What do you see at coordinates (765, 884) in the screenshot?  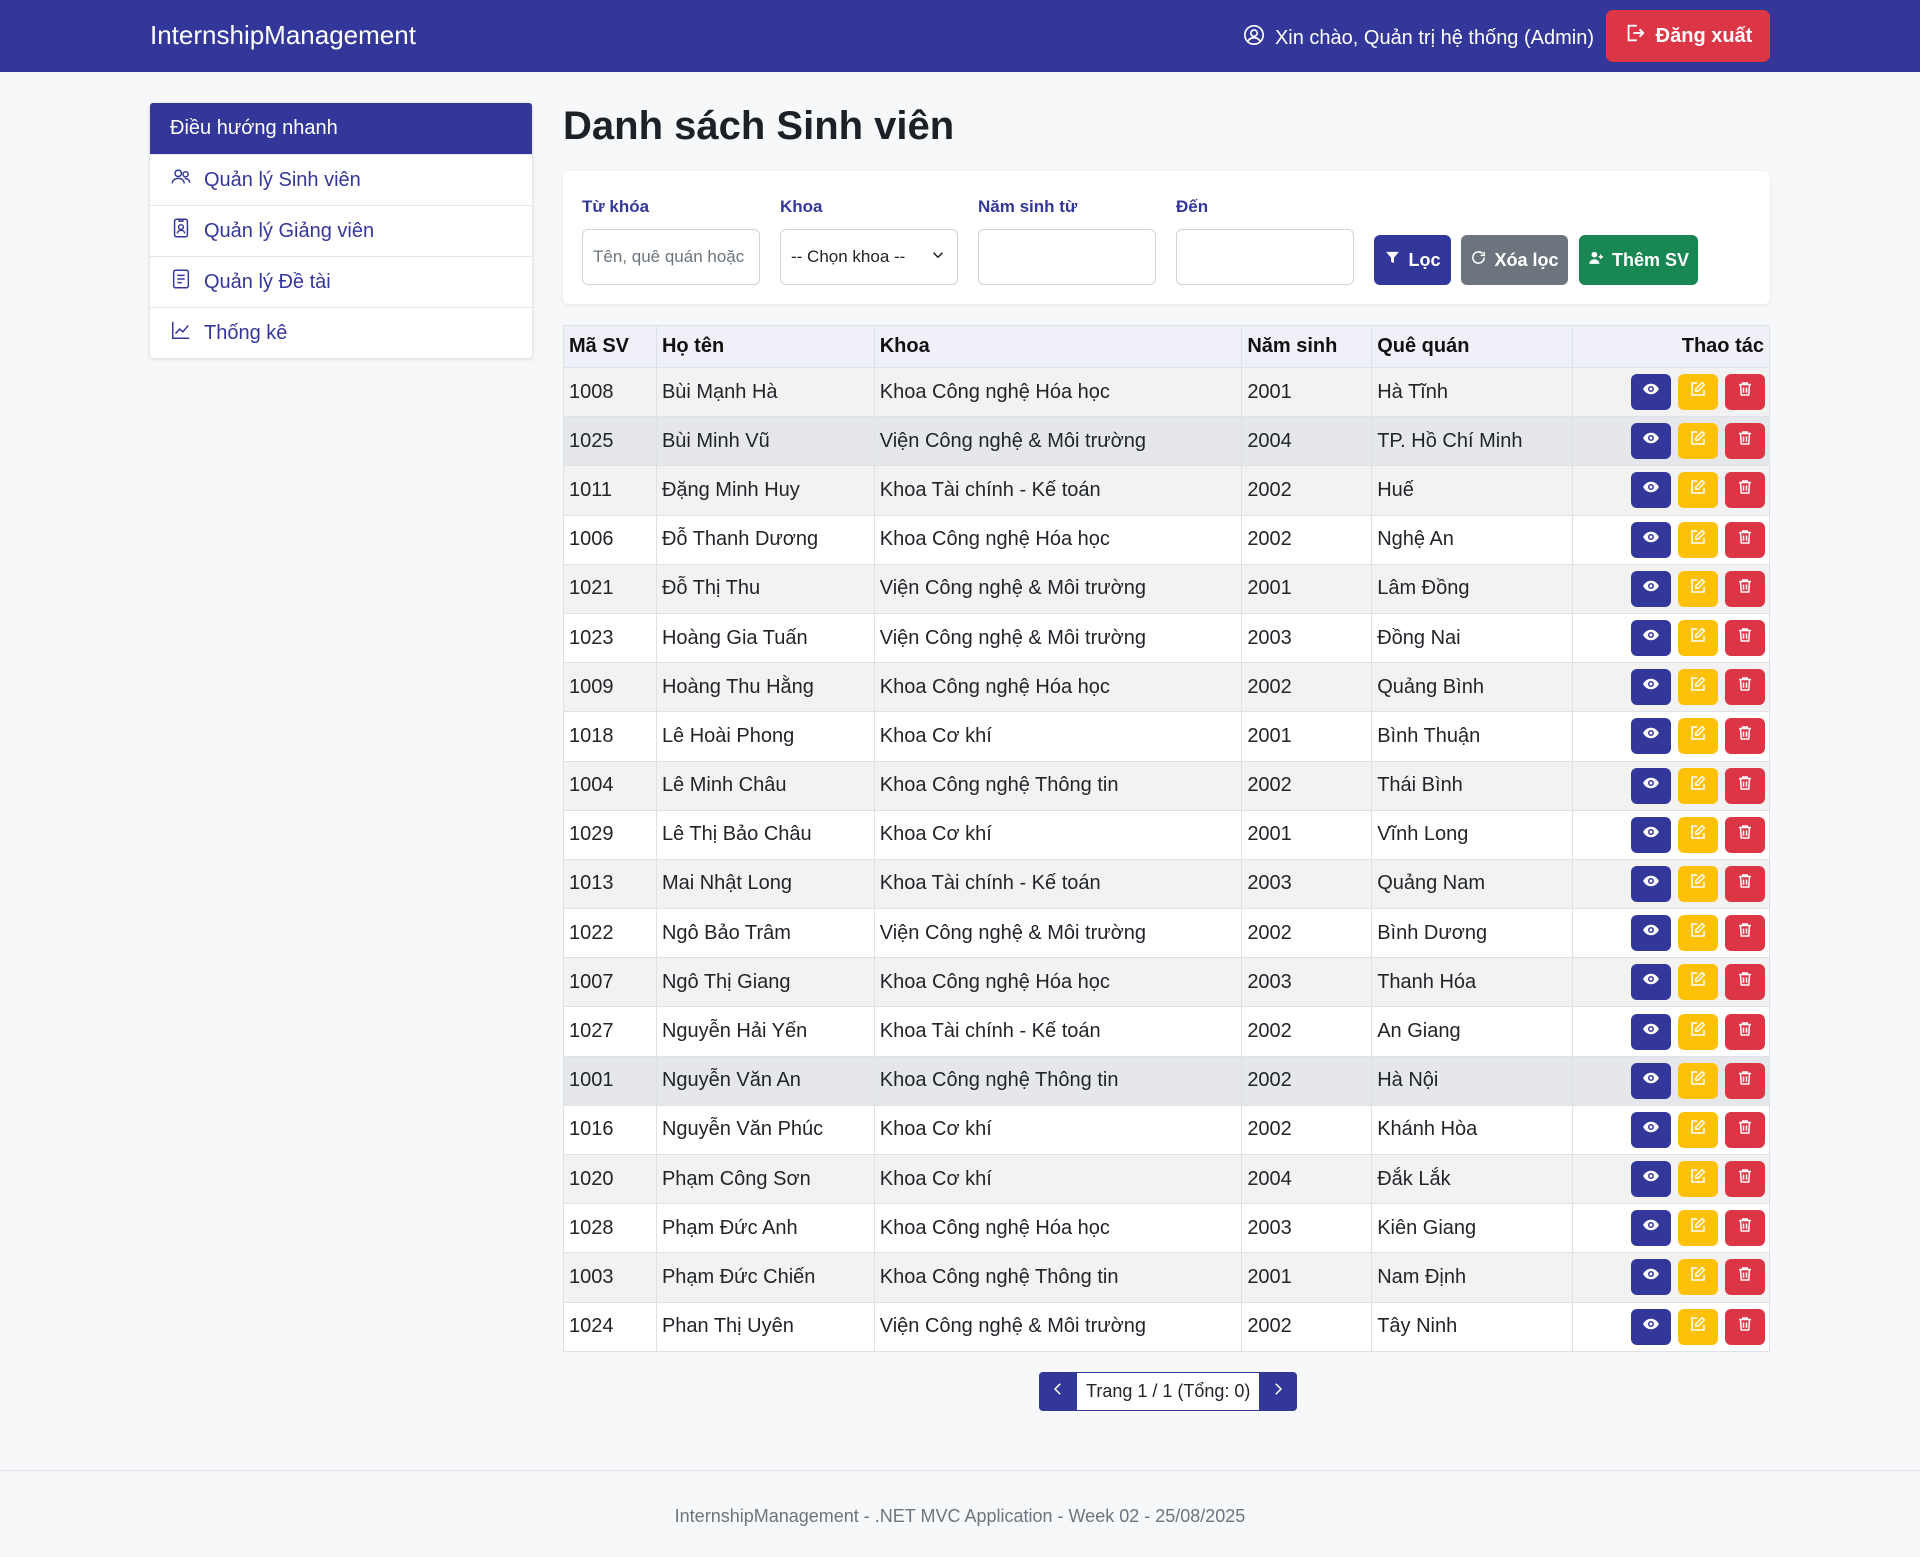 I see `student-name-cell: Mai Nhật Long` at bounding box center [765, 884].